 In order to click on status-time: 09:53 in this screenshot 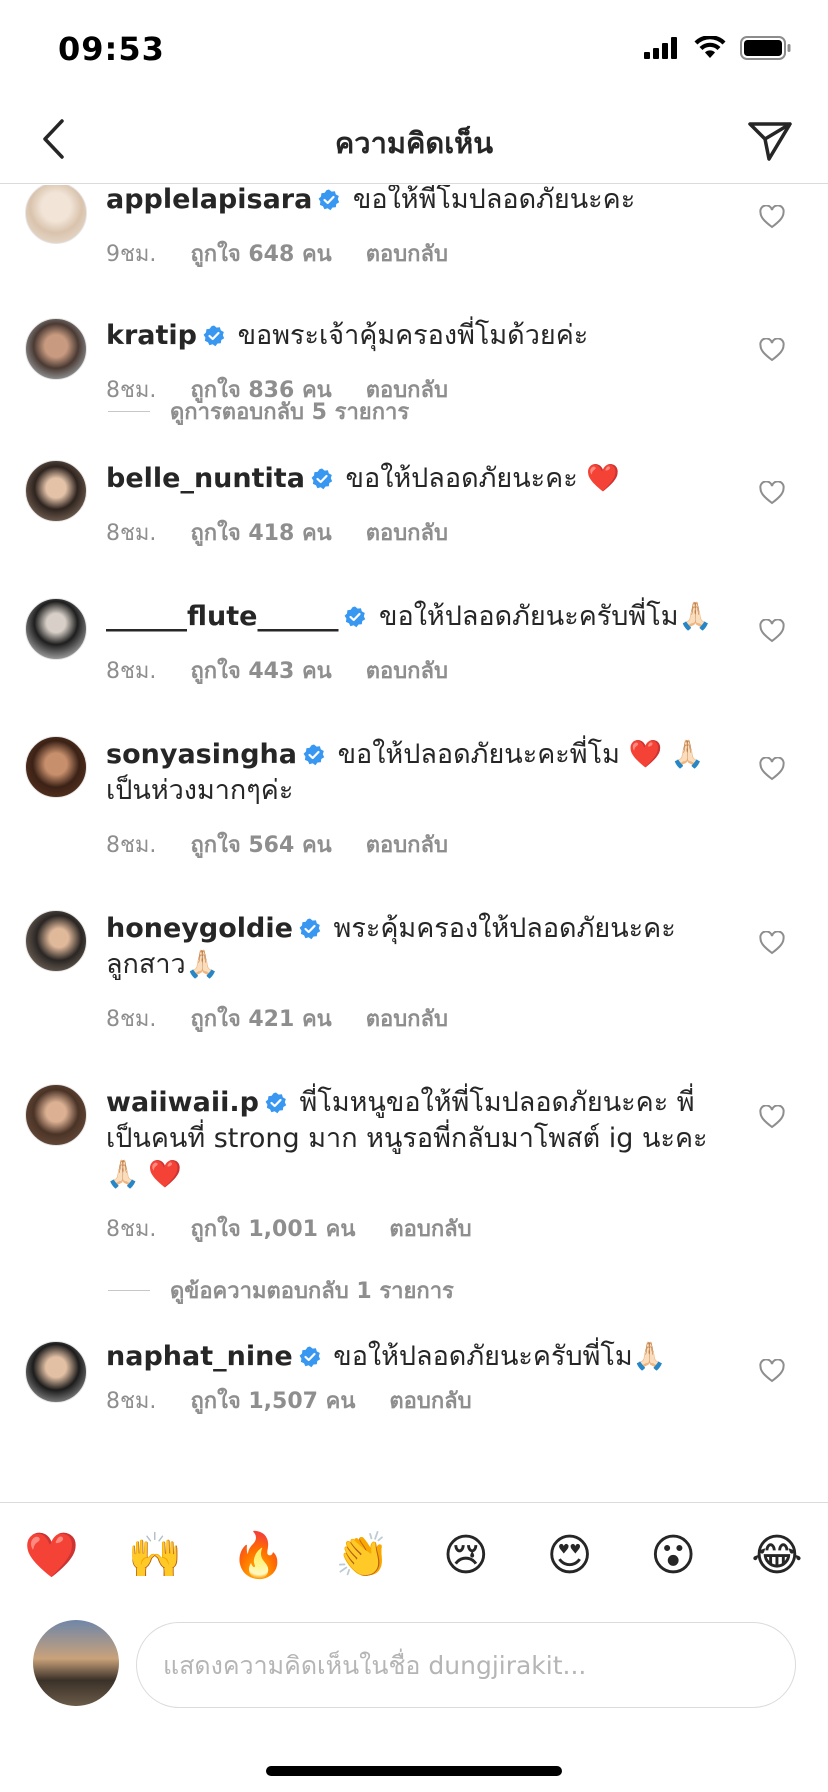, I will do `click(111, 49)`.